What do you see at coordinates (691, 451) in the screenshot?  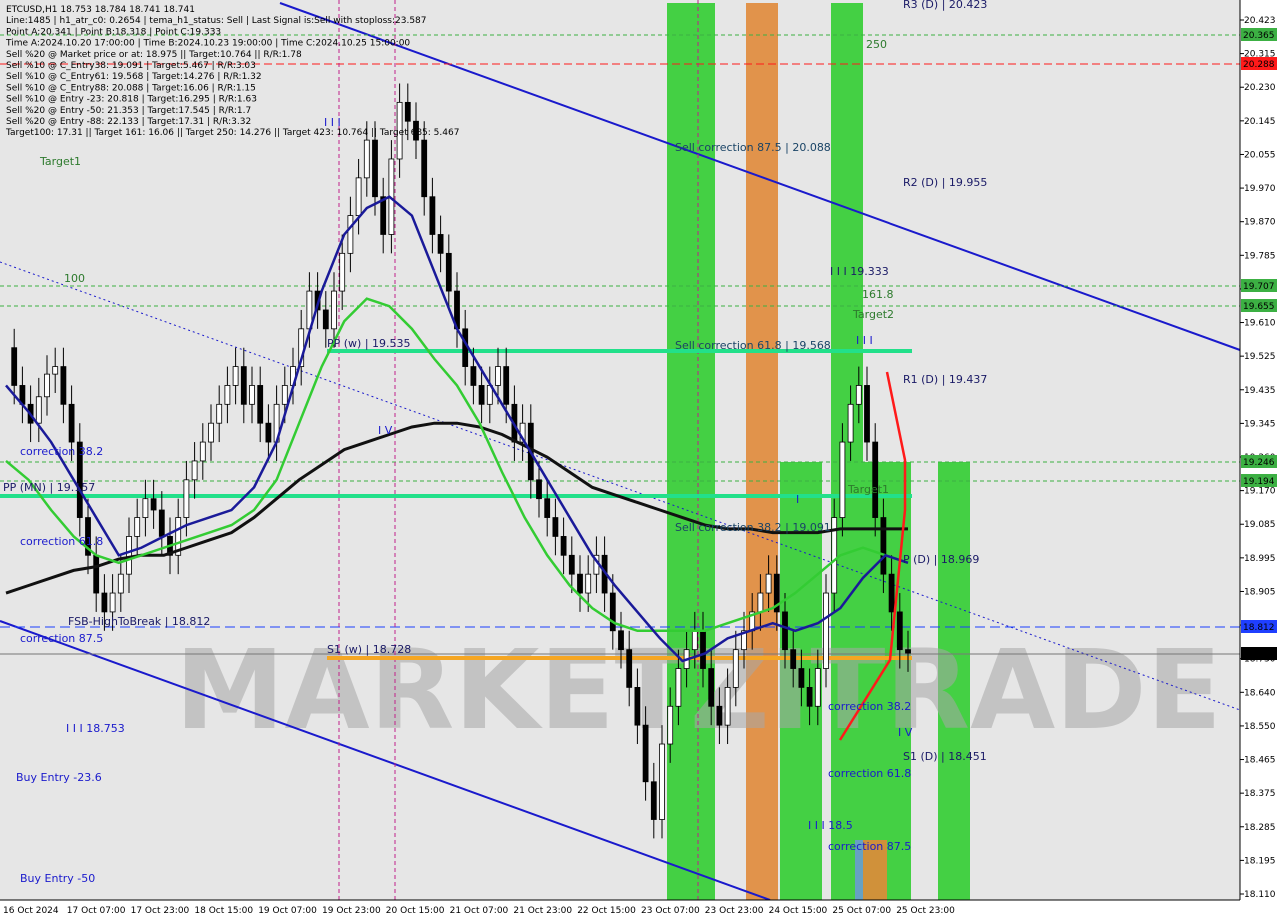 I see `green-zone` at bounding box center [691, 451].